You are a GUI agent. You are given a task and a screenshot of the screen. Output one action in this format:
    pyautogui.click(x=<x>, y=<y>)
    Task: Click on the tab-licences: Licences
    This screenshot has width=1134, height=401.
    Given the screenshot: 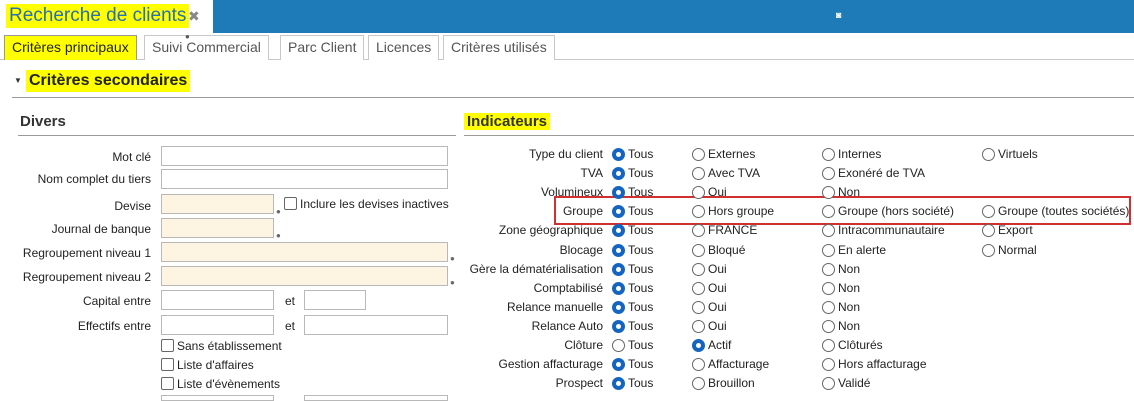 What is the action you would take?
    pyautogui.click(x=404, y=47)
    